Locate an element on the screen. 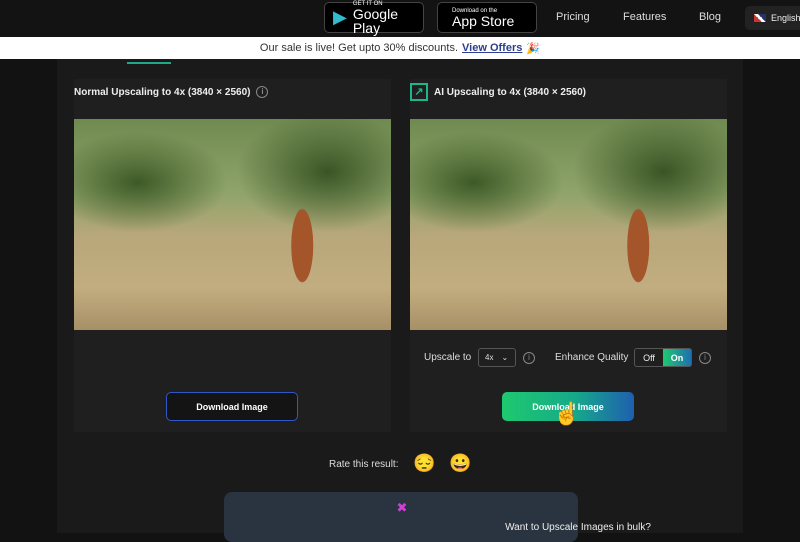 The image size is (800, 542). toggle-off: Off is located at coordinates (649, 357).